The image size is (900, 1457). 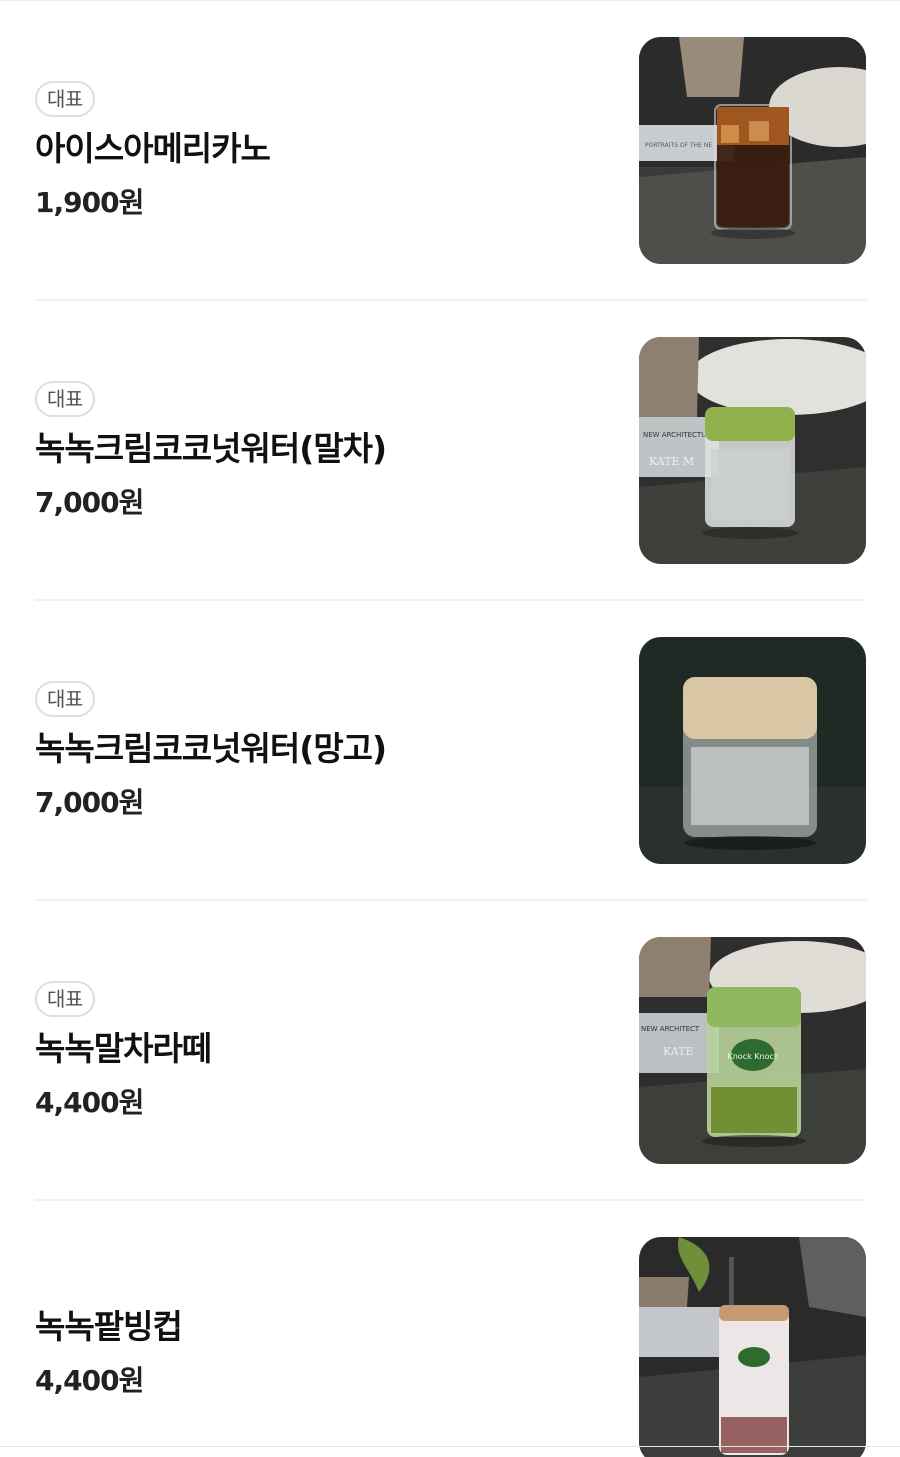 I want to click on matcha-coconut-water-photo: NEW ARCHITECTURE KATE M, so click(x=752, y=450).